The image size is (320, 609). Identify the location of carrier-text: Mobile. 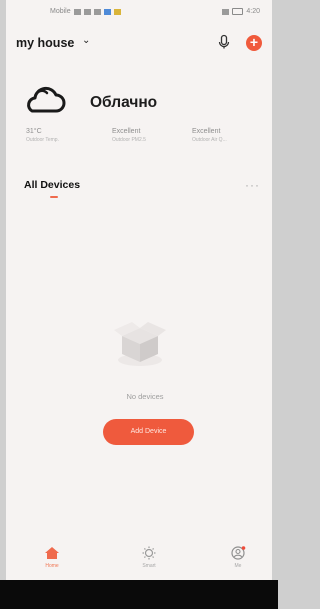
(60, 11).